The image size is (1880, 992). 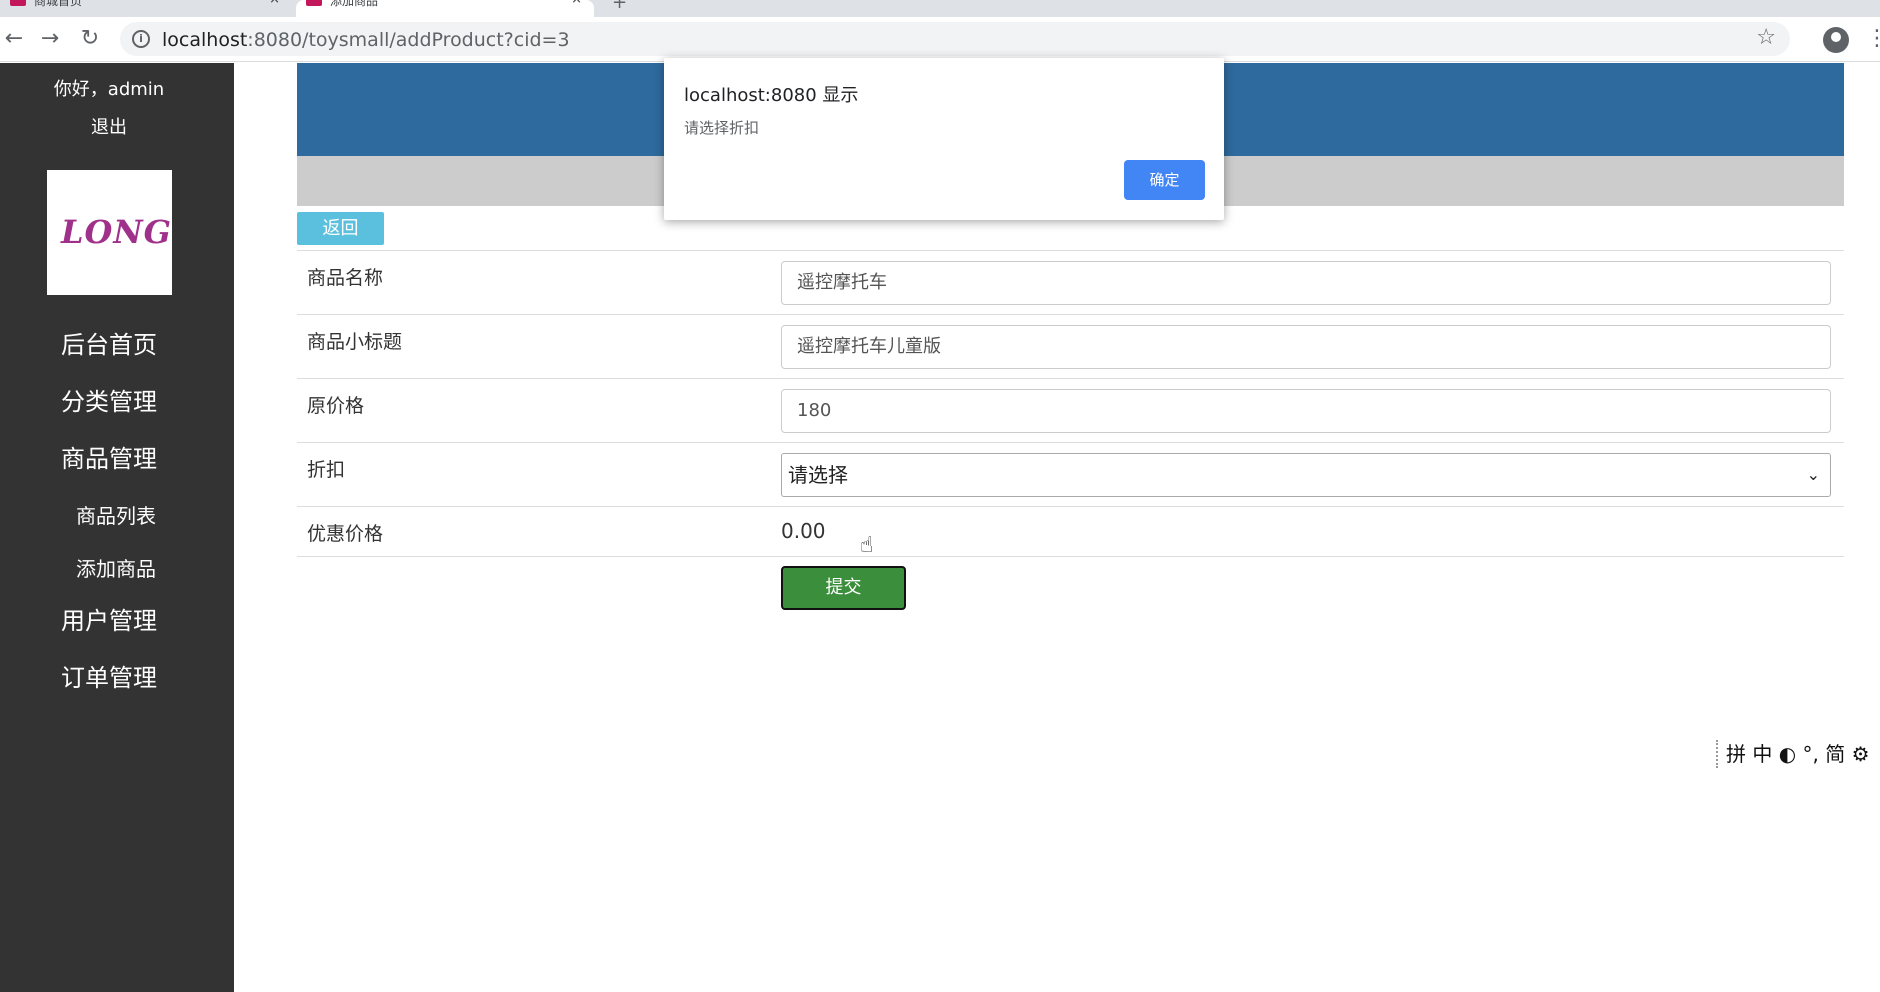 What do you see at coordinates (116, 514) in the screenshot?
I see `nav-product-list: 商品列表` at bounding box center [116, 514].